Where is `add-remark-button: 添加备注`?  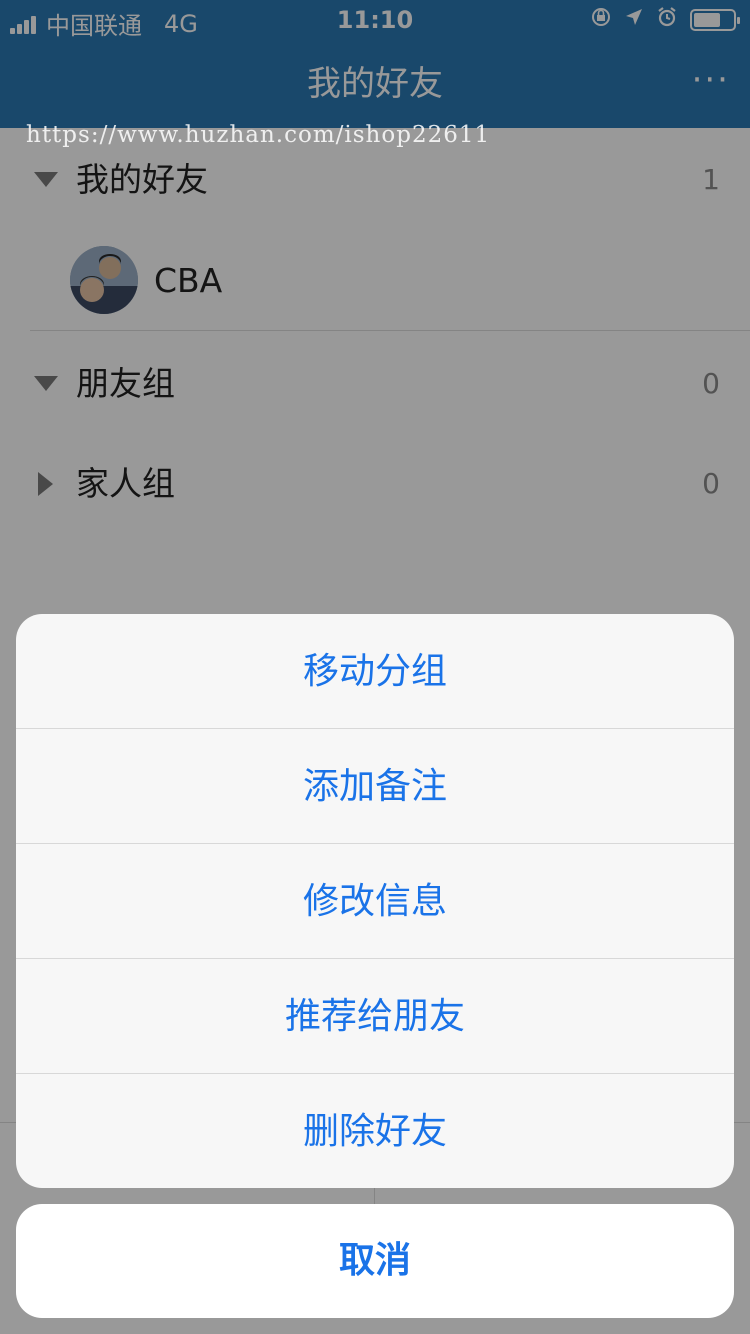 add-remark-button: 添加备注 is located at coordinates (375, 786).